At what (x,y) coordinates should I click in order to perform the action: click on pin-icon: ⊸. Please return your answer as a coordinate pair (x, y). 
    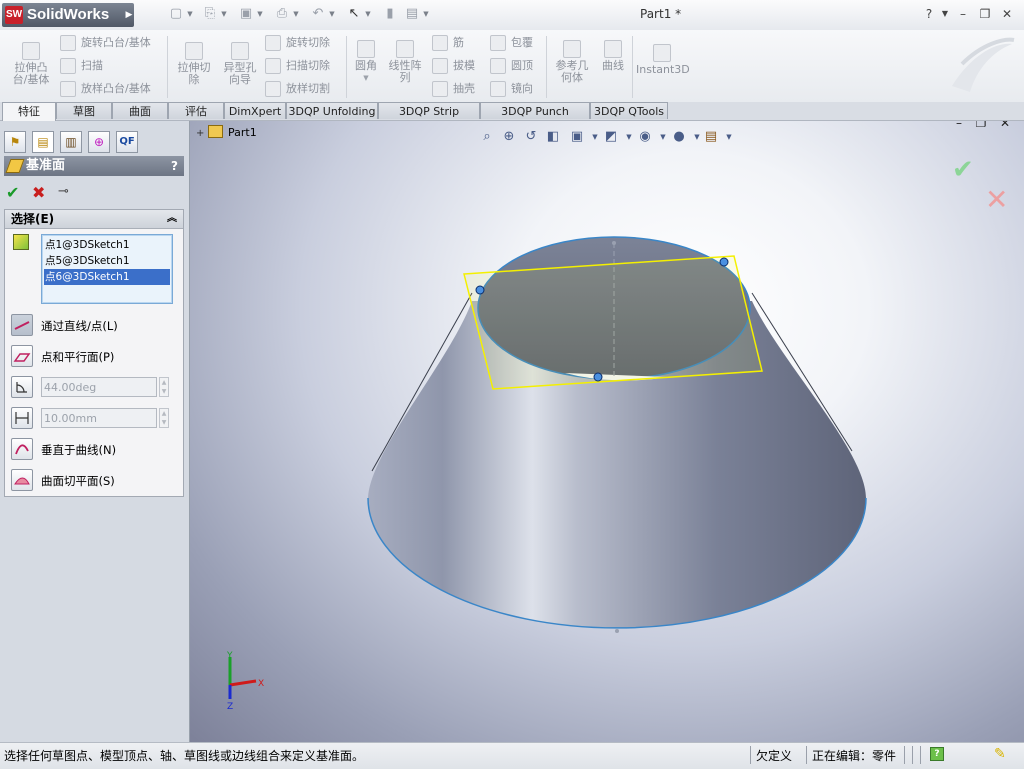
    Looking at the image, I should click on (63, 191).